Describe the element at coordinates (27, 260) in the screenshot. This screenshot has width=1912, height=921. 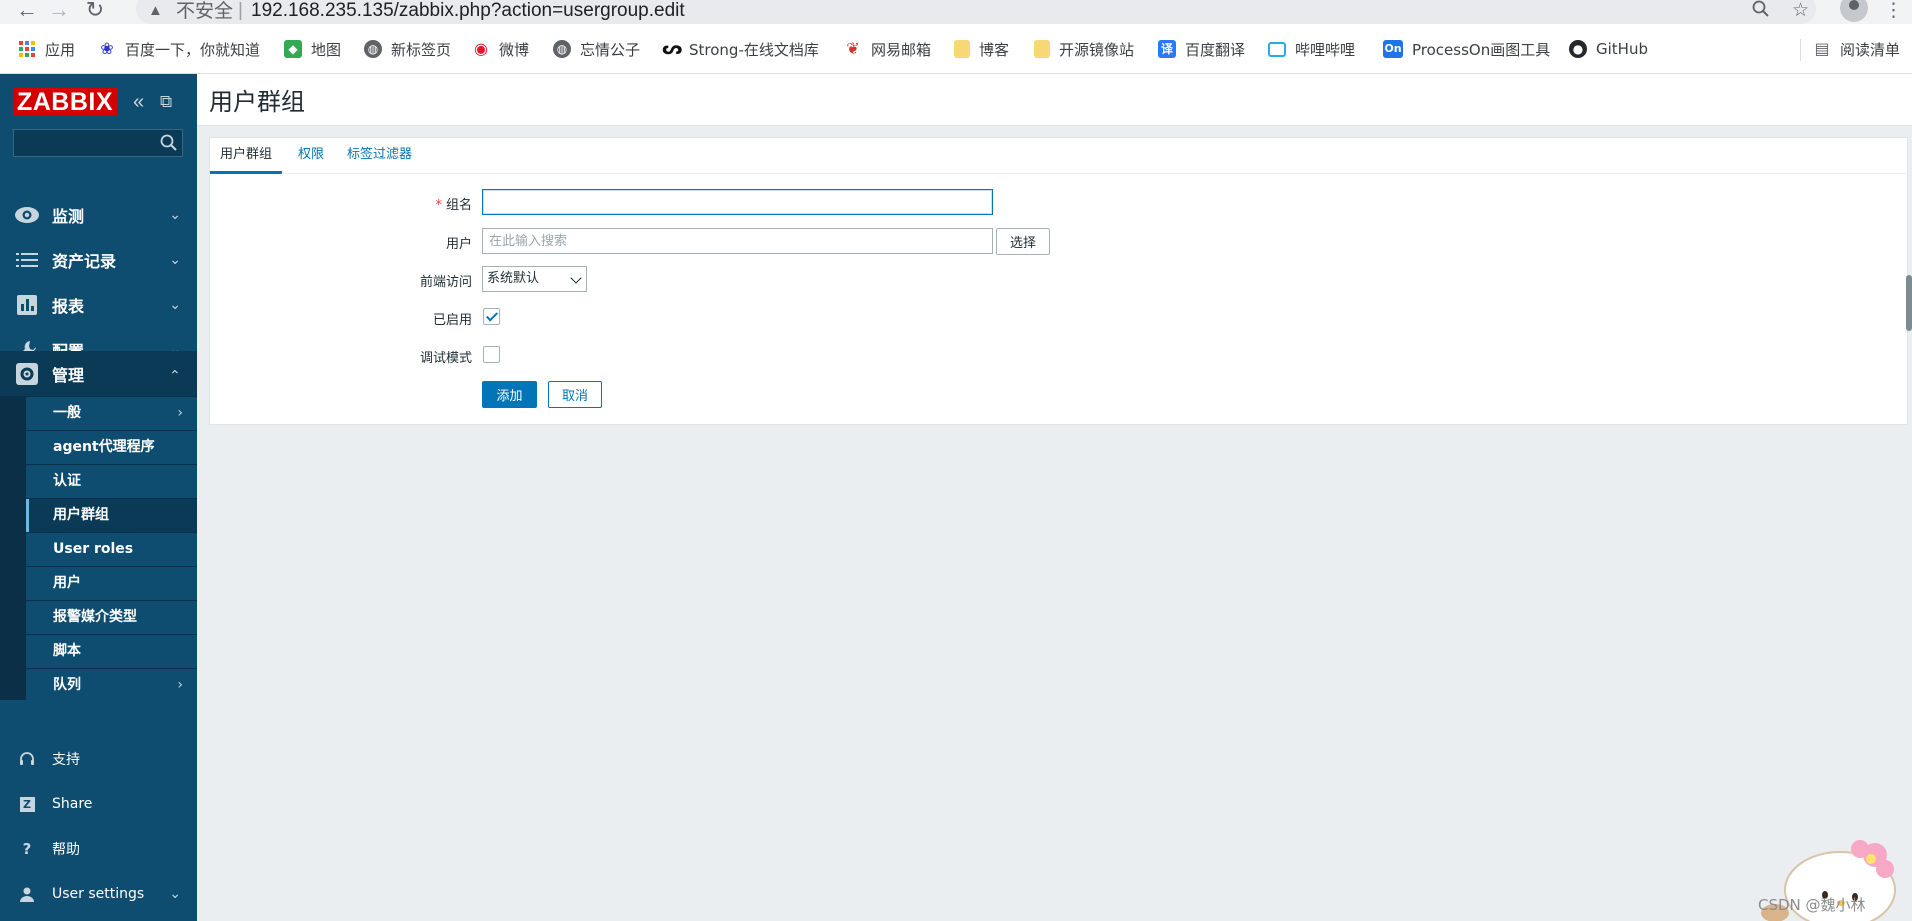
I see `list-icon` at that location.